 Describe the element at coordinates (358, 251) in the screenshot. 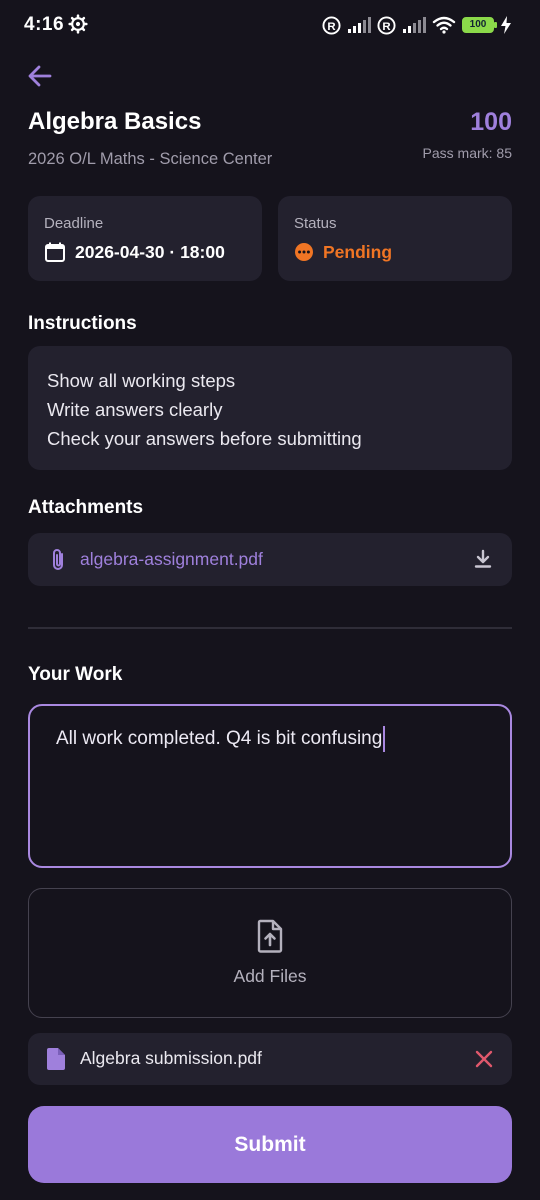

I see `status-value: Pending` at that location.